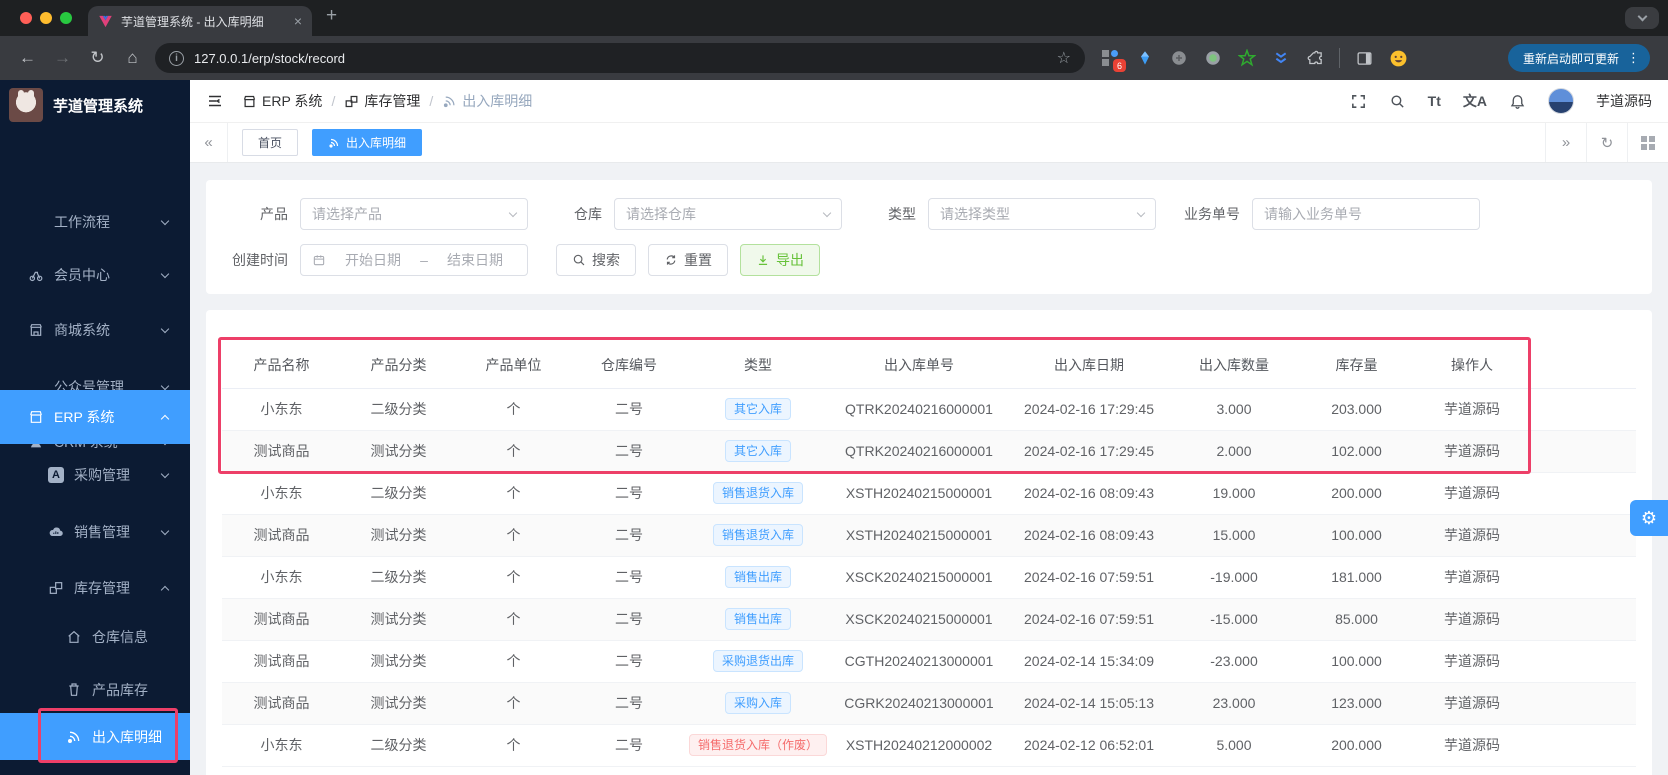 The image size is (1668, 775). I want to click on sidebar-item-label: 会员中心, so click(82, 275).